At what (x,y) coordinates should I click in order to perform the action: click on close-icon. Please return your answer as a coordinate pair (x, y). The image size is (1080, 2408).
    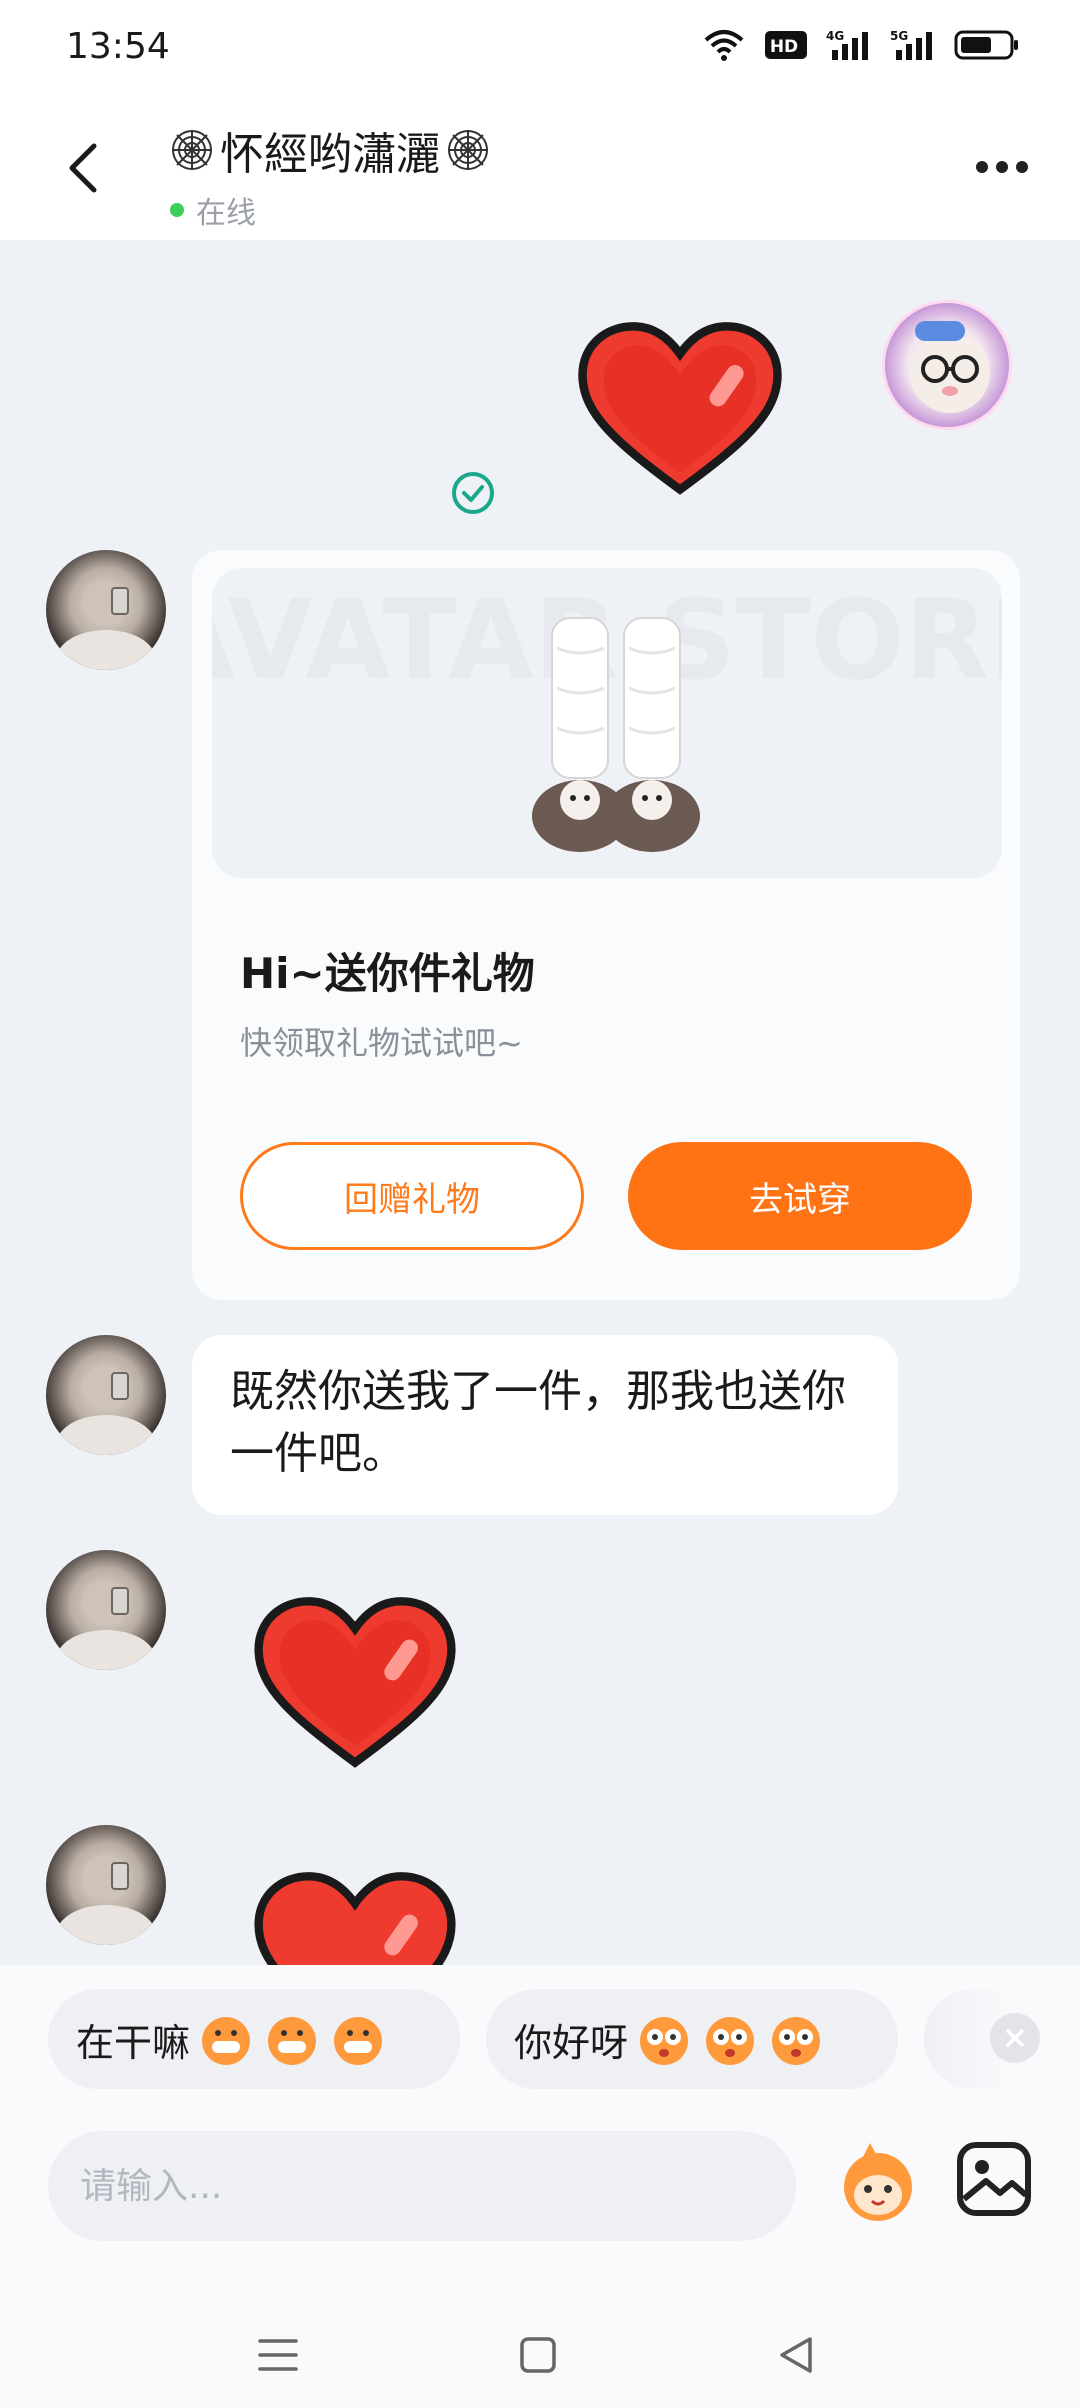
    Looking at the image, I should click on (1015, 2038).